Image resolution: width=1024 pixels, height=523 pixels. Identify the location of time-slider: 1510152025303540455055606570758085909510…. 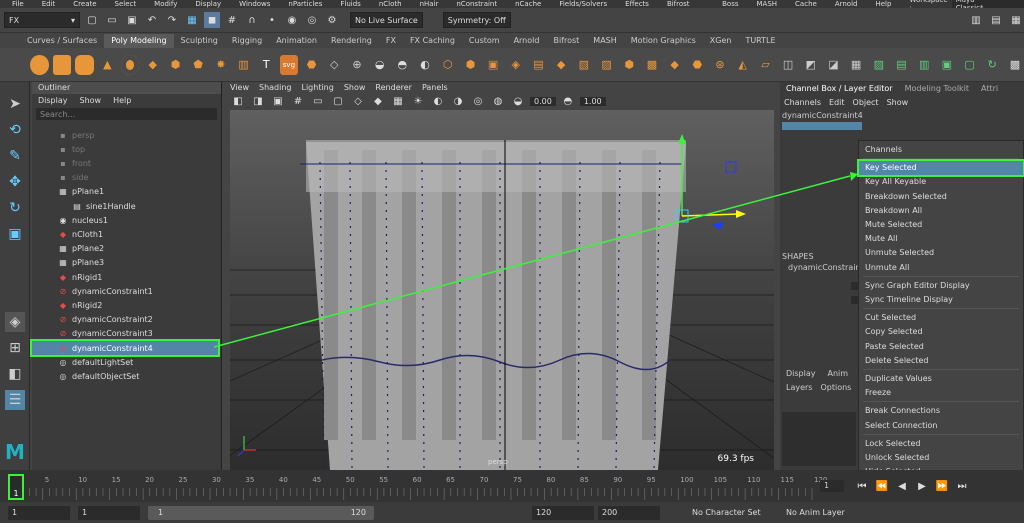
(512, 486).